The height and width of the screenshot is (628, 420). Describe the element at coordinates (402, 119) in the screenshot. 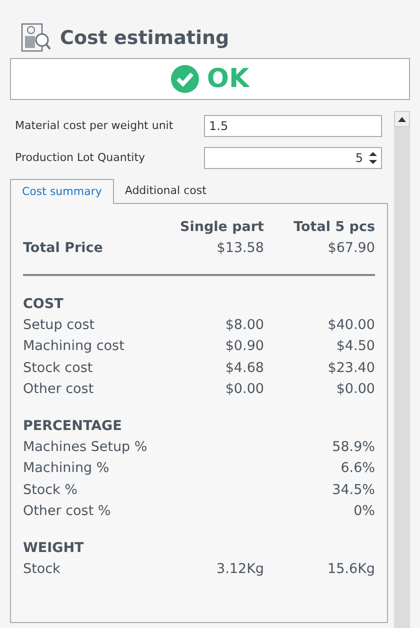

I see `scroll-up-icon` at that location.